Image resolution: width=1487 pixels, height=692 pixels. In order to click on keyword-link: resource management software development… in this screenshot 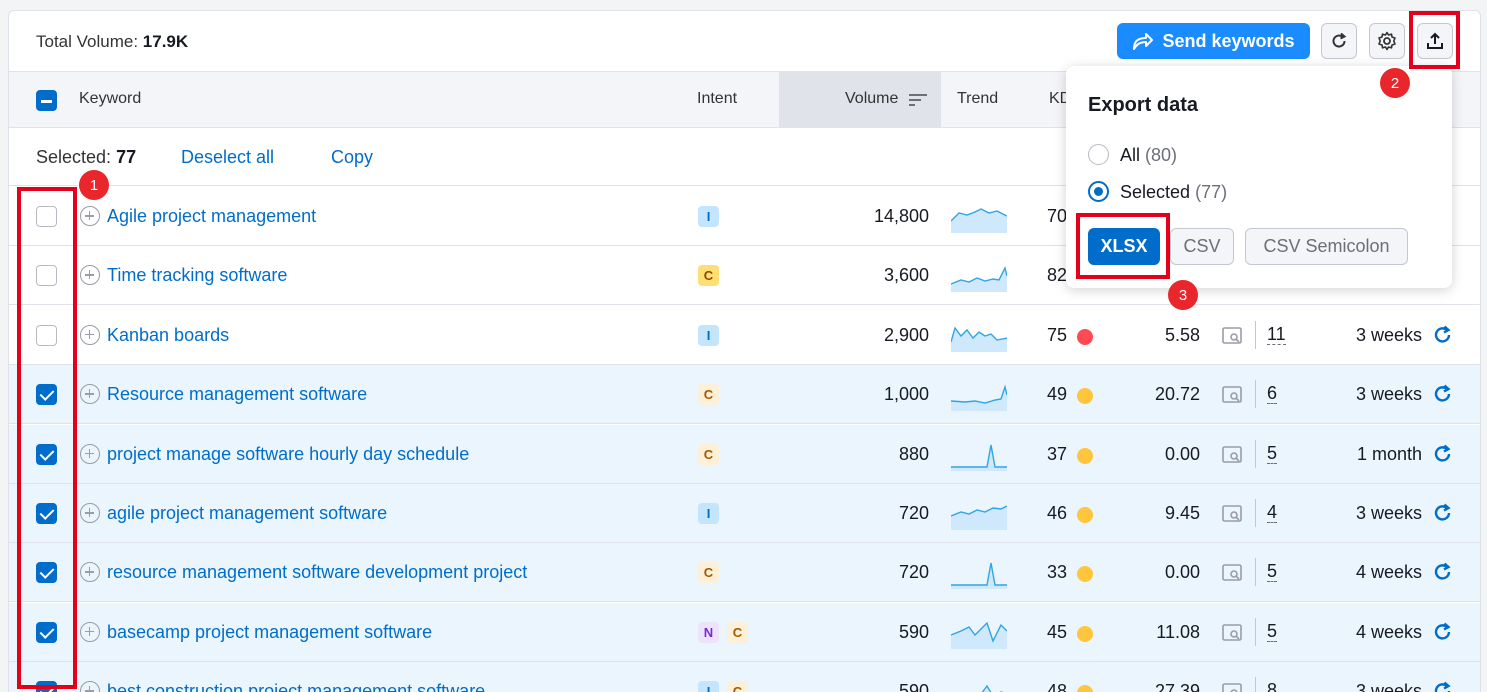, I will do `click(317, 572)`.